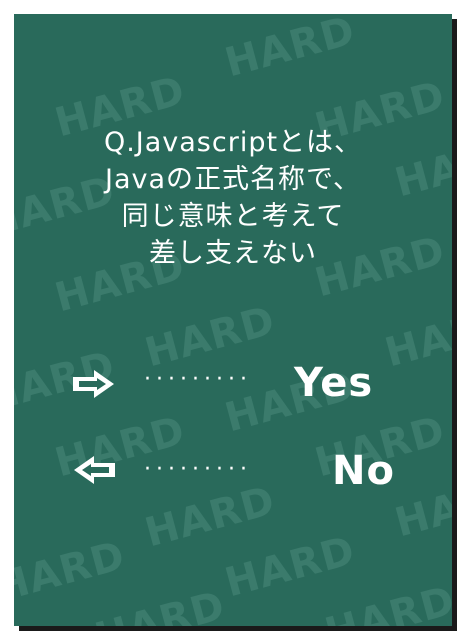 The image size is (469, 643). Describe the element at coordinates (233, 142) in the screenshot. I see `question-line: Q.Javascriptとは、` at that location.